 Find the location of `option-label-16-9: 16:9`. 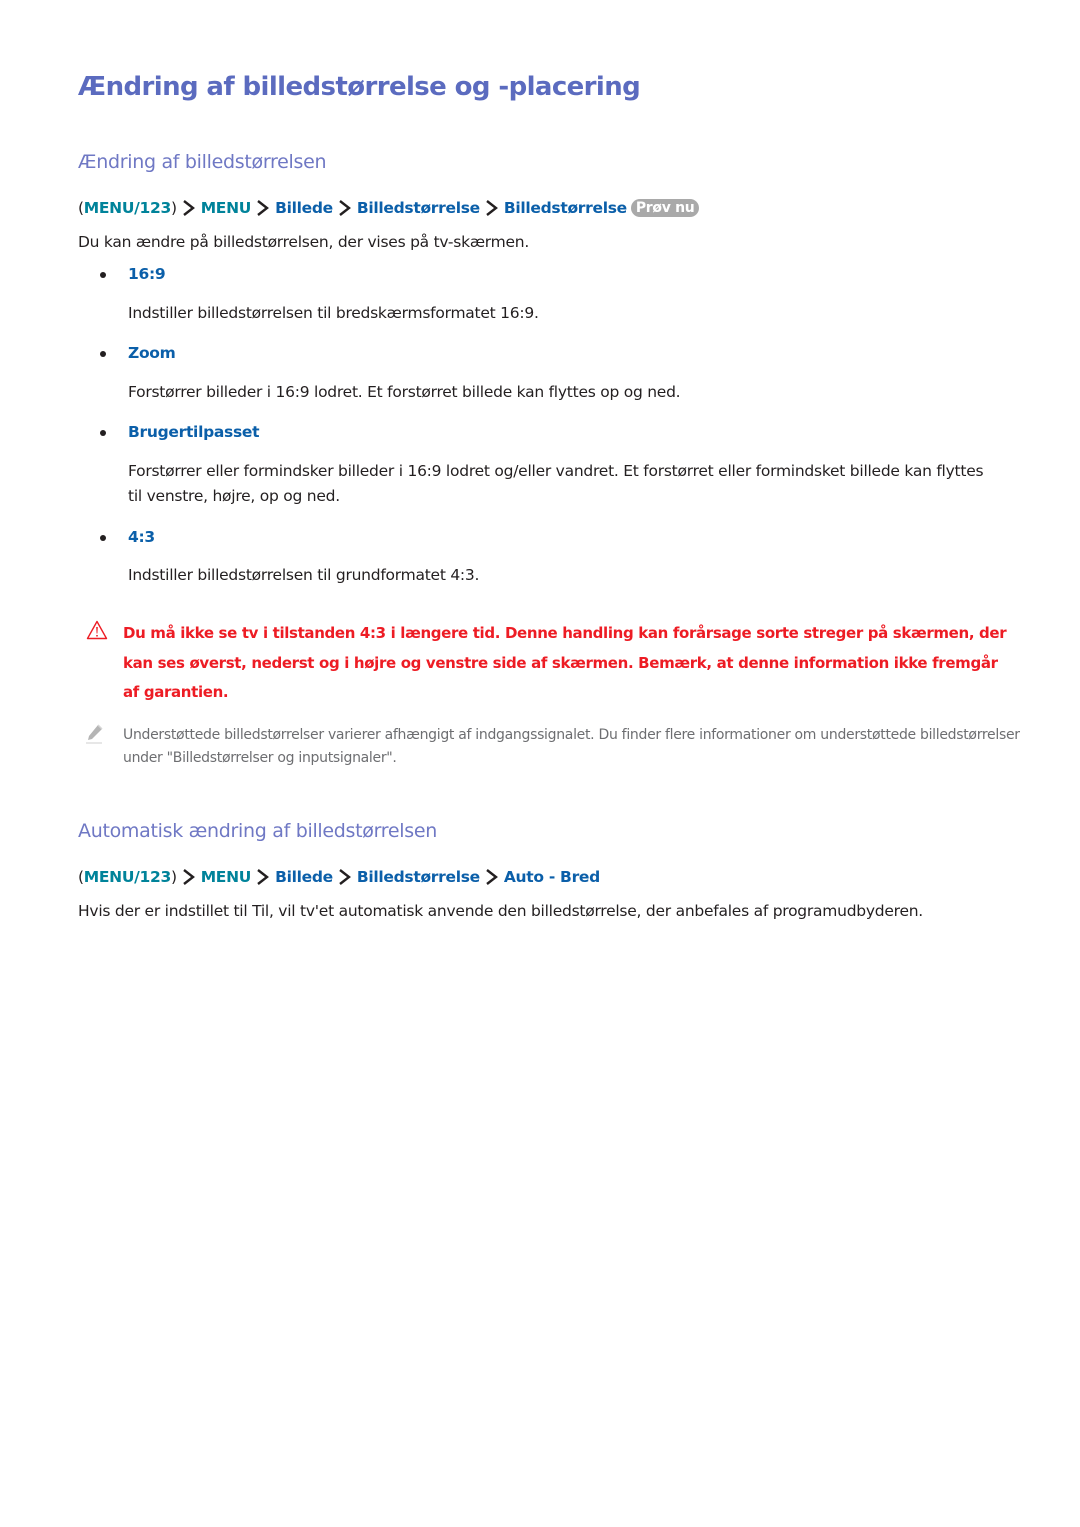

option-label-16-9: 16:9 is located at coordinates (147, 274).